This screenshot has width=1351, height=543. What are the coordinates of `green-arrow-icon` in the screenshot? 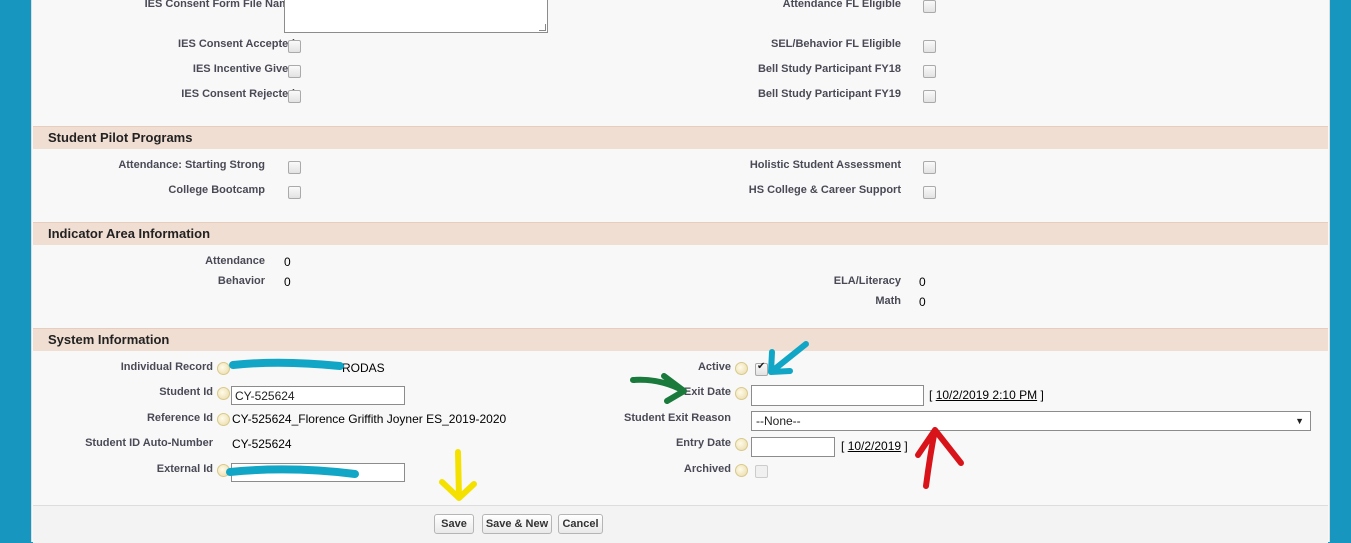 It's located at (658, 388).